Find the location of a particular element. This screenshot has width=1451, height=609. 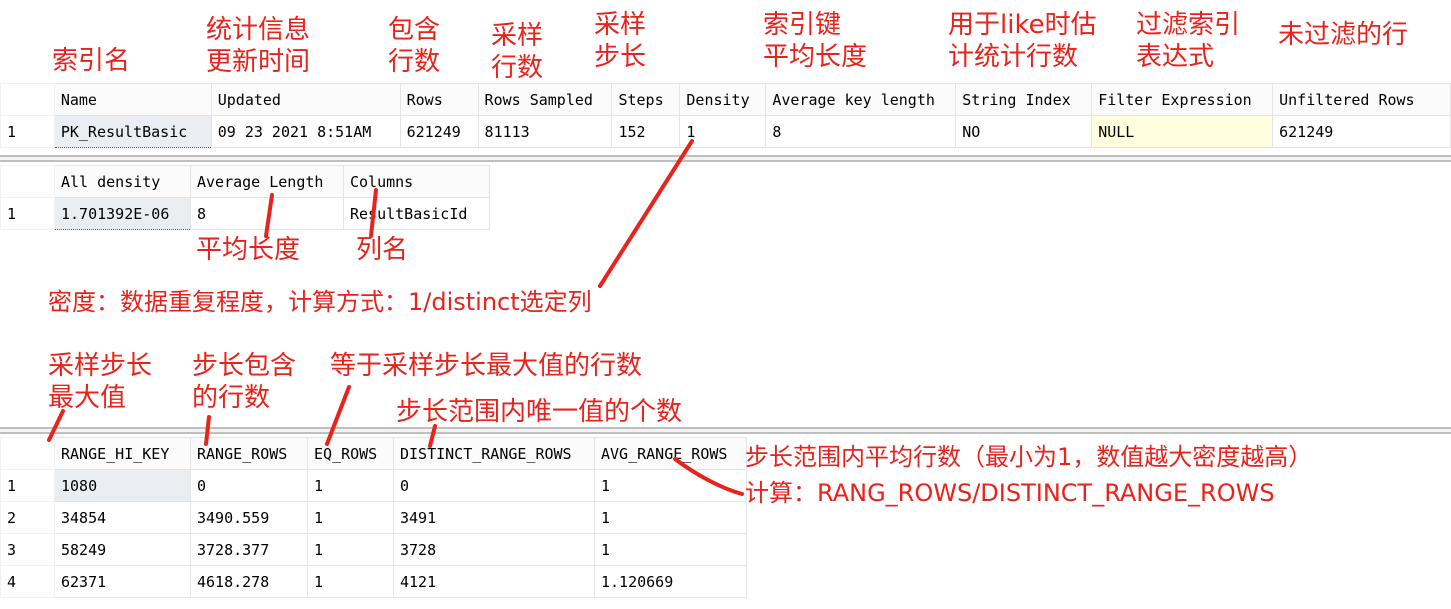

column-header-distinct-range-rows: DISTINCT_RANGE_ROWS is located at coordinates (494, 453).